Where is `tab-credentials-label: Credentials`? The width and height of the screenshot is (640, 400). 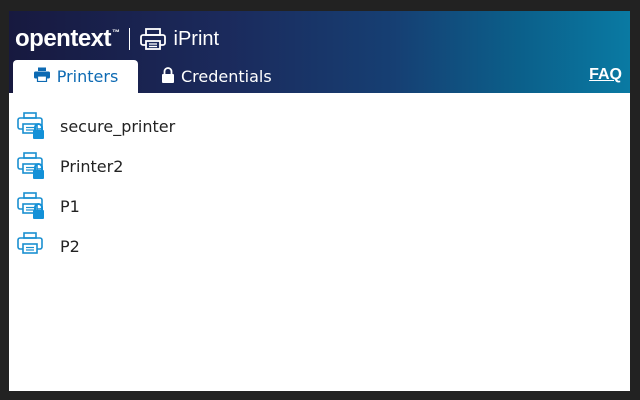
tab-credentials-label: Credentials is located at coordinates (226, 76).